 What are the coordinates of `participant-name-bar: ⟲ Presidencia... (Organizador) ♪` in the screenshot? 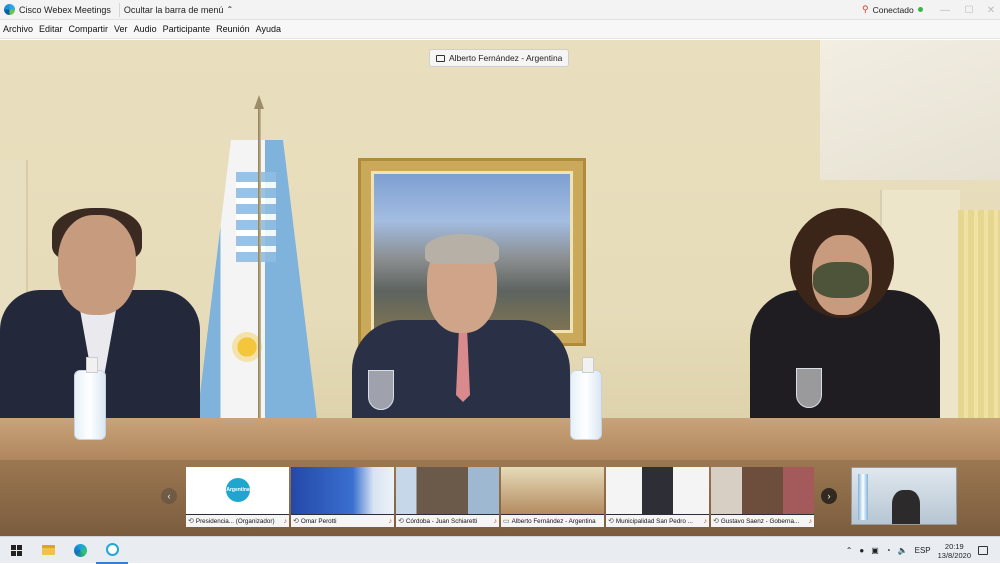 It's located at (237, 521).